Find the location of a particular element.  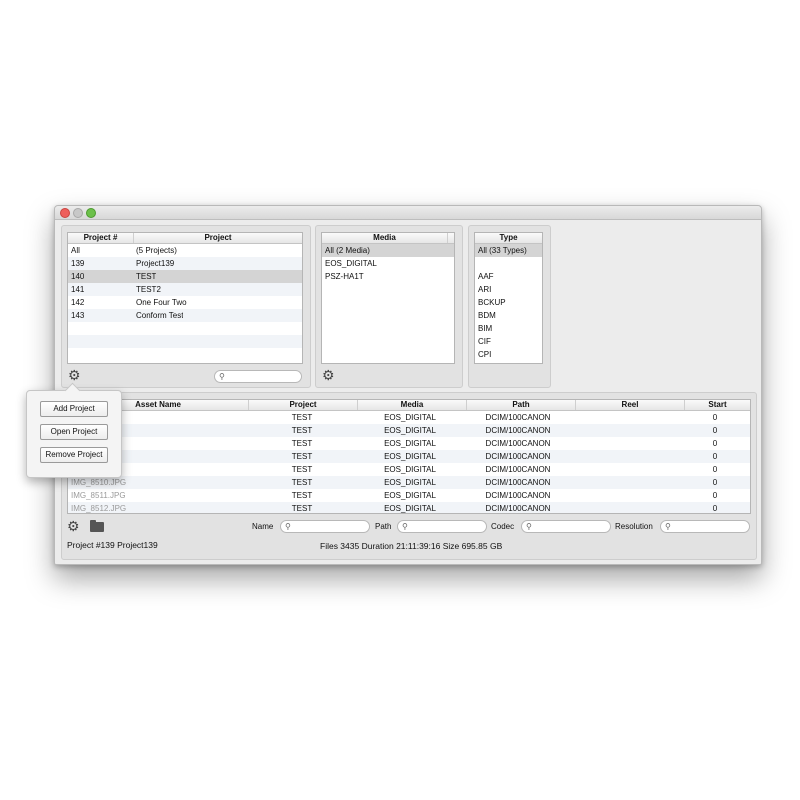

zoom-window-button is located at coordinates (91, 213).